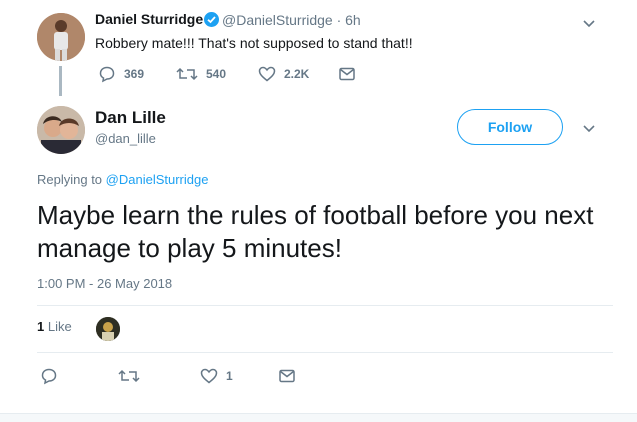 The width and height of the screenshot is (637, 422). What do you see at coordinates (108, 329) in the screenshot?
I see `liker-avatar` at bounding box center [108, 329].